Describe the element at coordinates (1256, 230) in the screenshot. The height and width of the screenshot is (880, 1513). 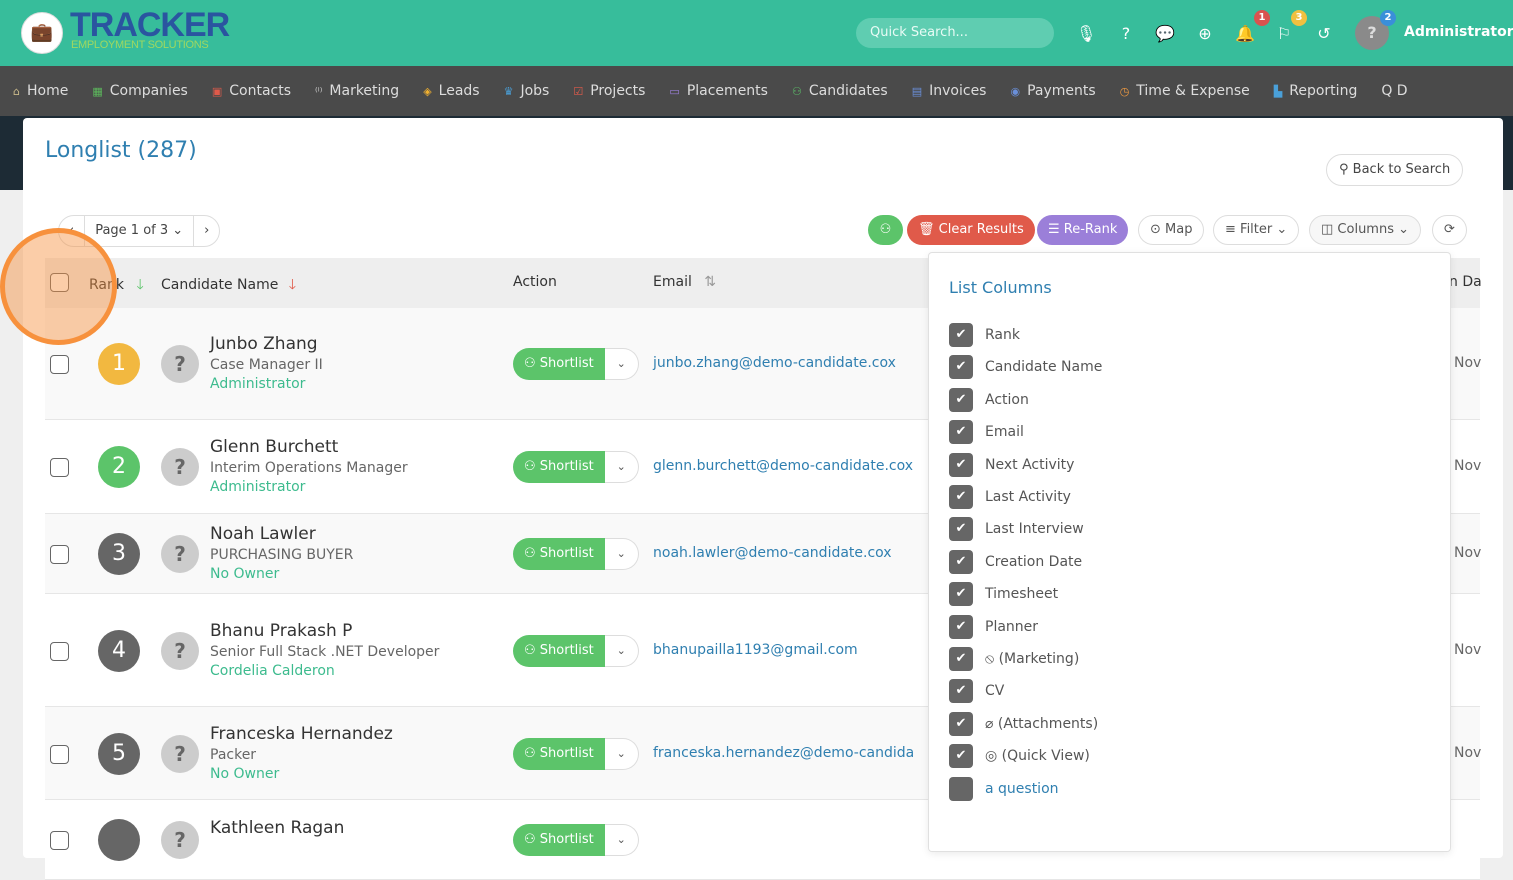
I see `filter-button: ≡ Filter ⌄` at that location.